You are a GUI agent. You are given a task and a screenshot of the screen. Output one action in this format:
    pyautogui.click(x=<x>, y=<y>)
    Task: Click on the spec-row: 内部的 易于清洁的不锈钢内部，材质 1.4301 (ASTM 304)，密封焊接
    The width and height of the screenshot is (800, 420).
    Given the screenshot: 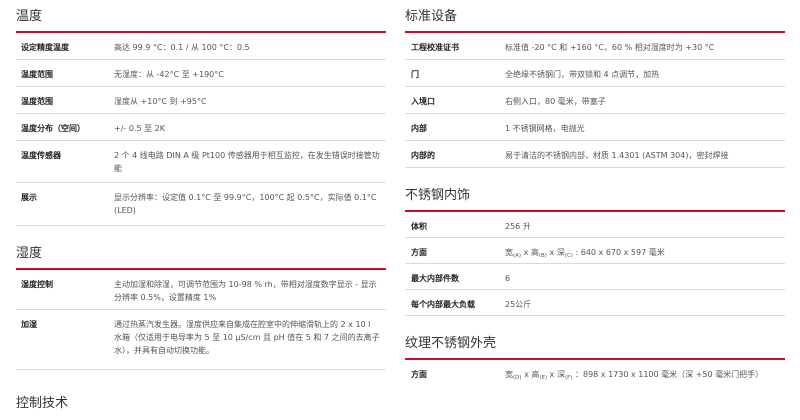 What is the action you would take?
    pyautogui.click(x=595, y=154)
    